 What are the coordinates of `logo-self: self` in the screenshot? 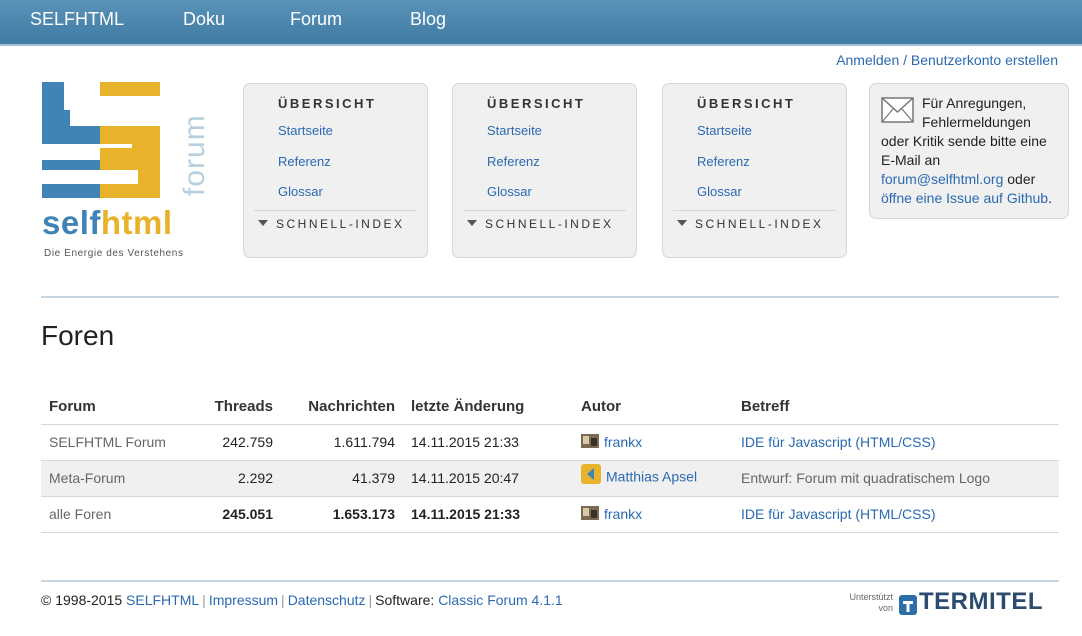 It's located at (71, 222).